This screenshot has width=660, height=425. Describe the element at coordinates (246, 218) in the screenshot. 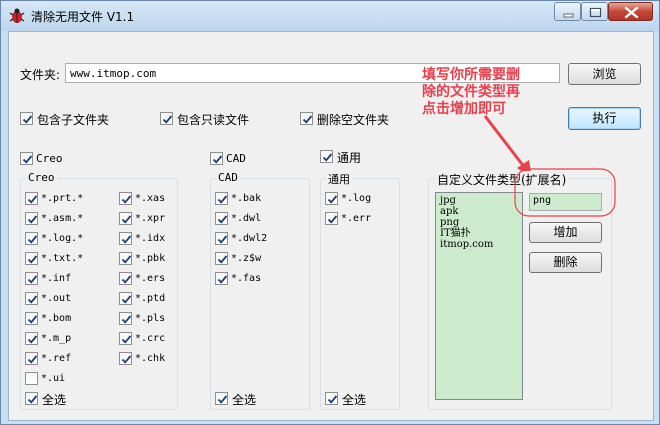

I see `file-type-label: *.dwl` at that location.